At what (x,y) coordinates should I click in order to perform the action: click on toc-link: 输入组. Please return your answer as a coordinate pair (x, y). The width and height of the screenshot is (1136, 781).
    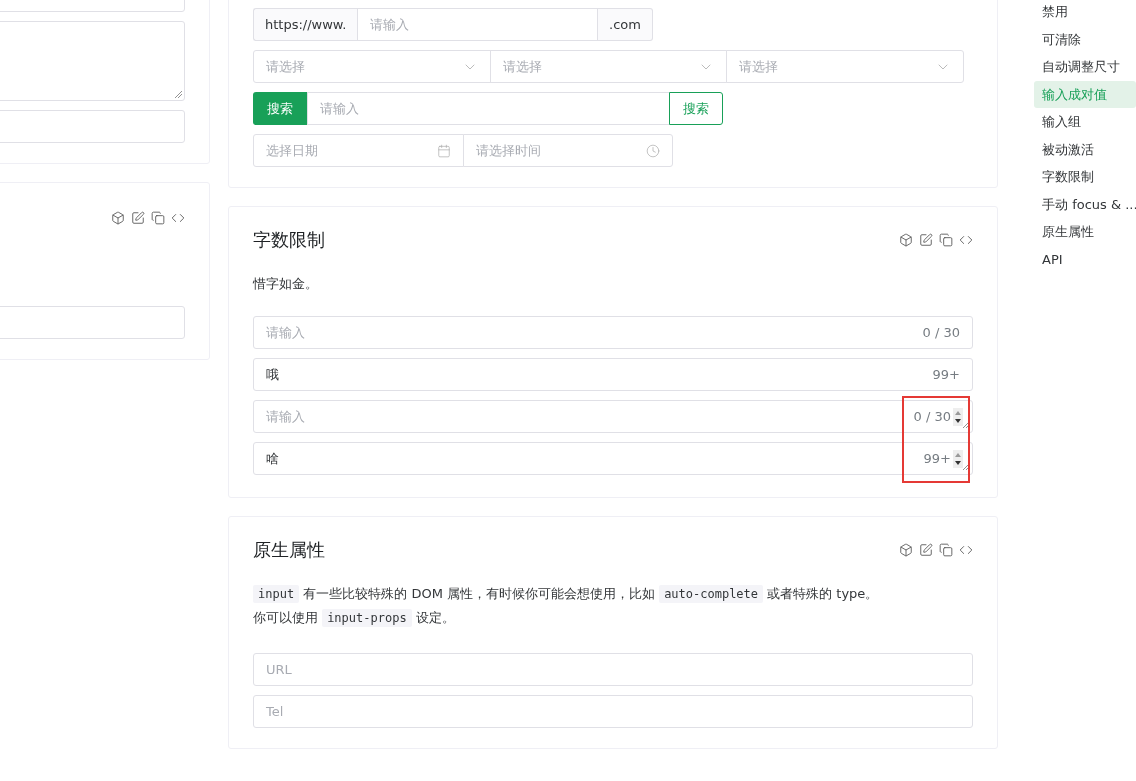
    Looking at the image, I should click on (1085, 122).